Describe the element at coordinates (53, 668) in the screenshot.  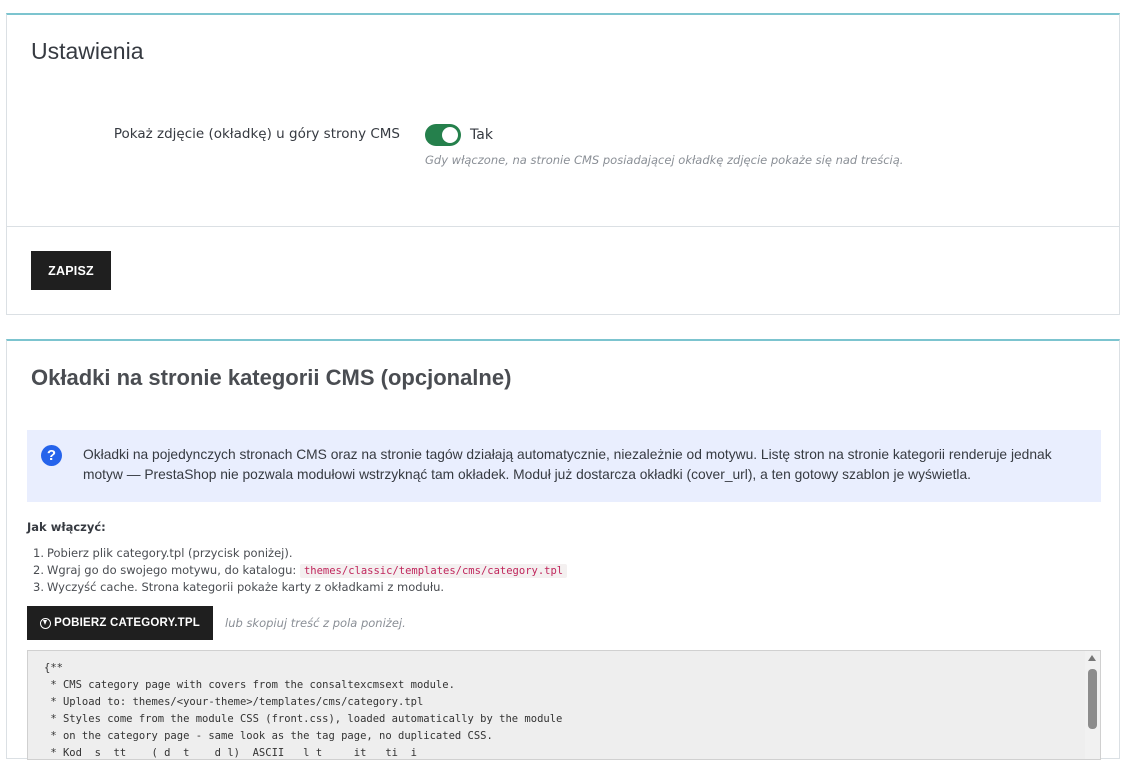
I see `code-line: {**` at that location.